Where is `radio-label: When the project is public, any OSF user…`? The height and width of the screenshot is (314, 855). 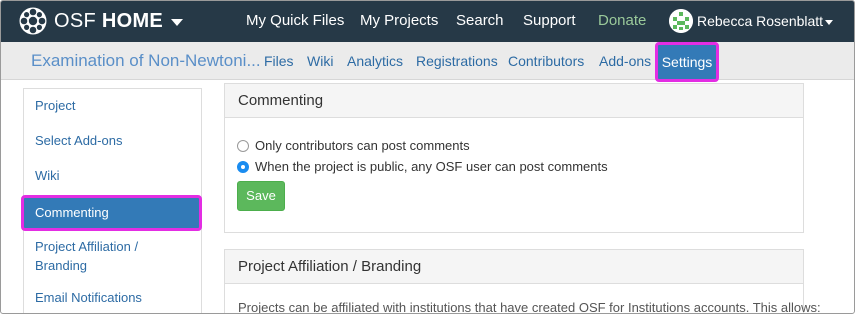
radio-label: When the project is public, any OSF user… is located at coordinates (431, 166).